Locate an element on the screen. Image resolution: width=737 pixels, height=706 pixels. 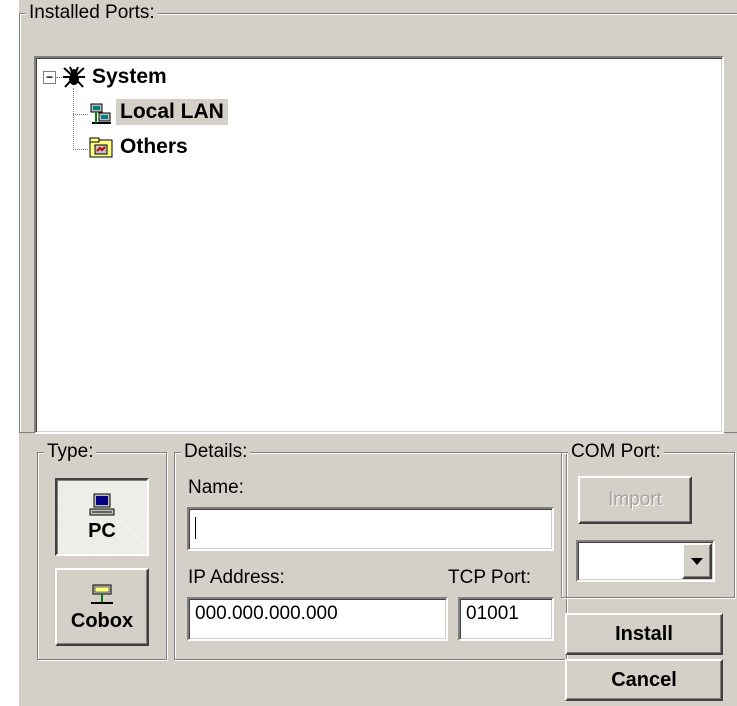
cobox-type-button: Cobox is located at coordinates (102, 607).